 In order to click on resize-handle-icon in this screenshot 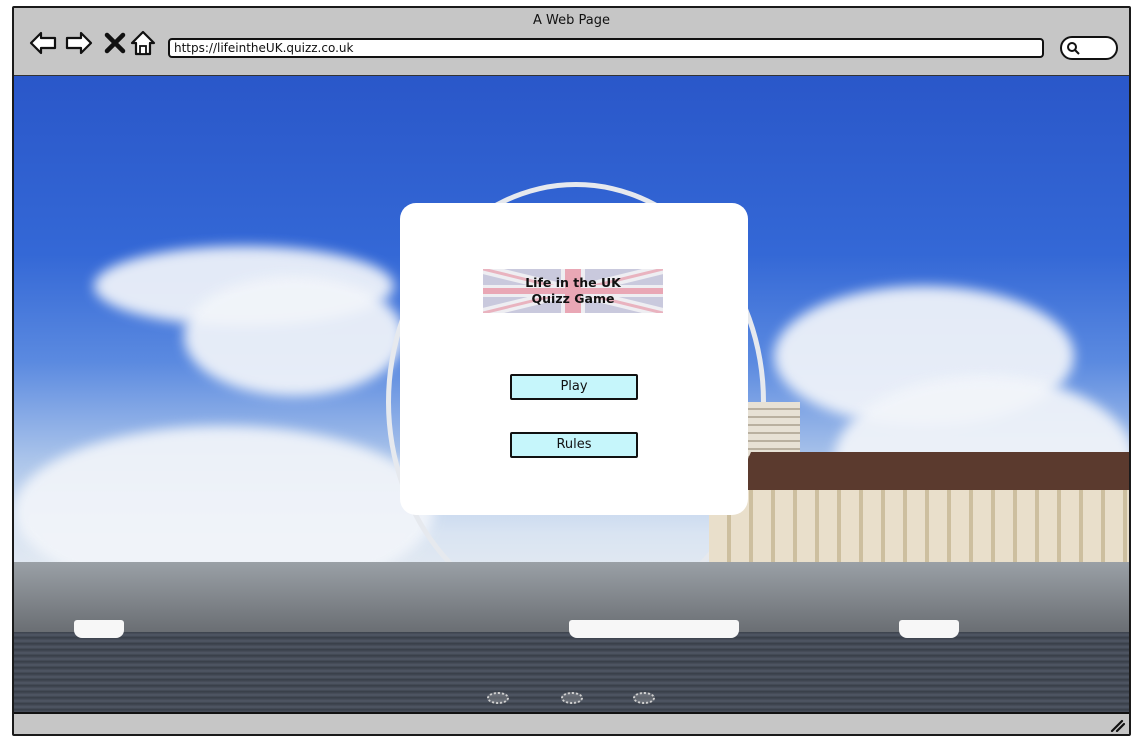, I will do `click(1117, 725)`.